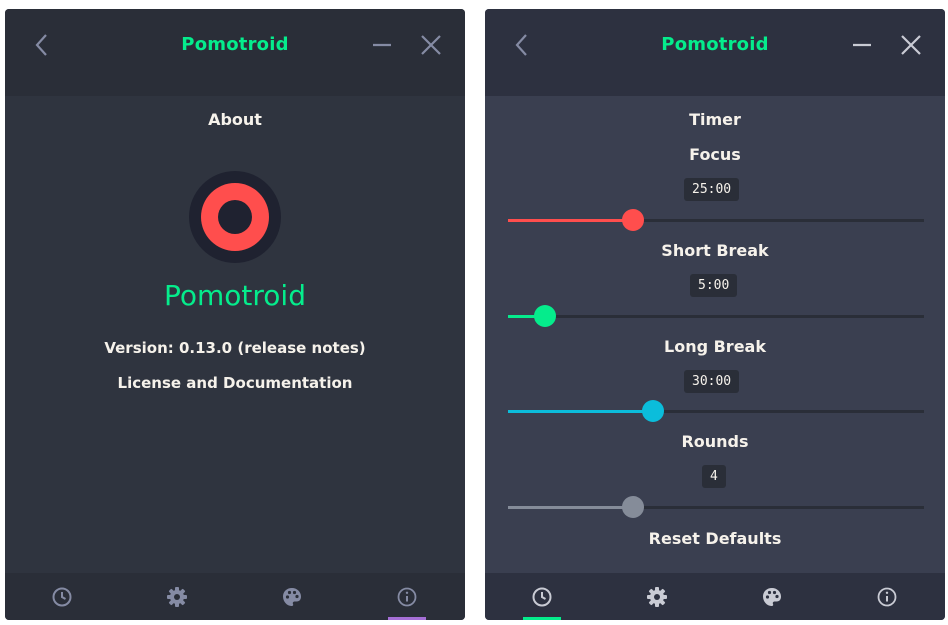  I want to click on long-break-slider-handle, so click(653, 411).